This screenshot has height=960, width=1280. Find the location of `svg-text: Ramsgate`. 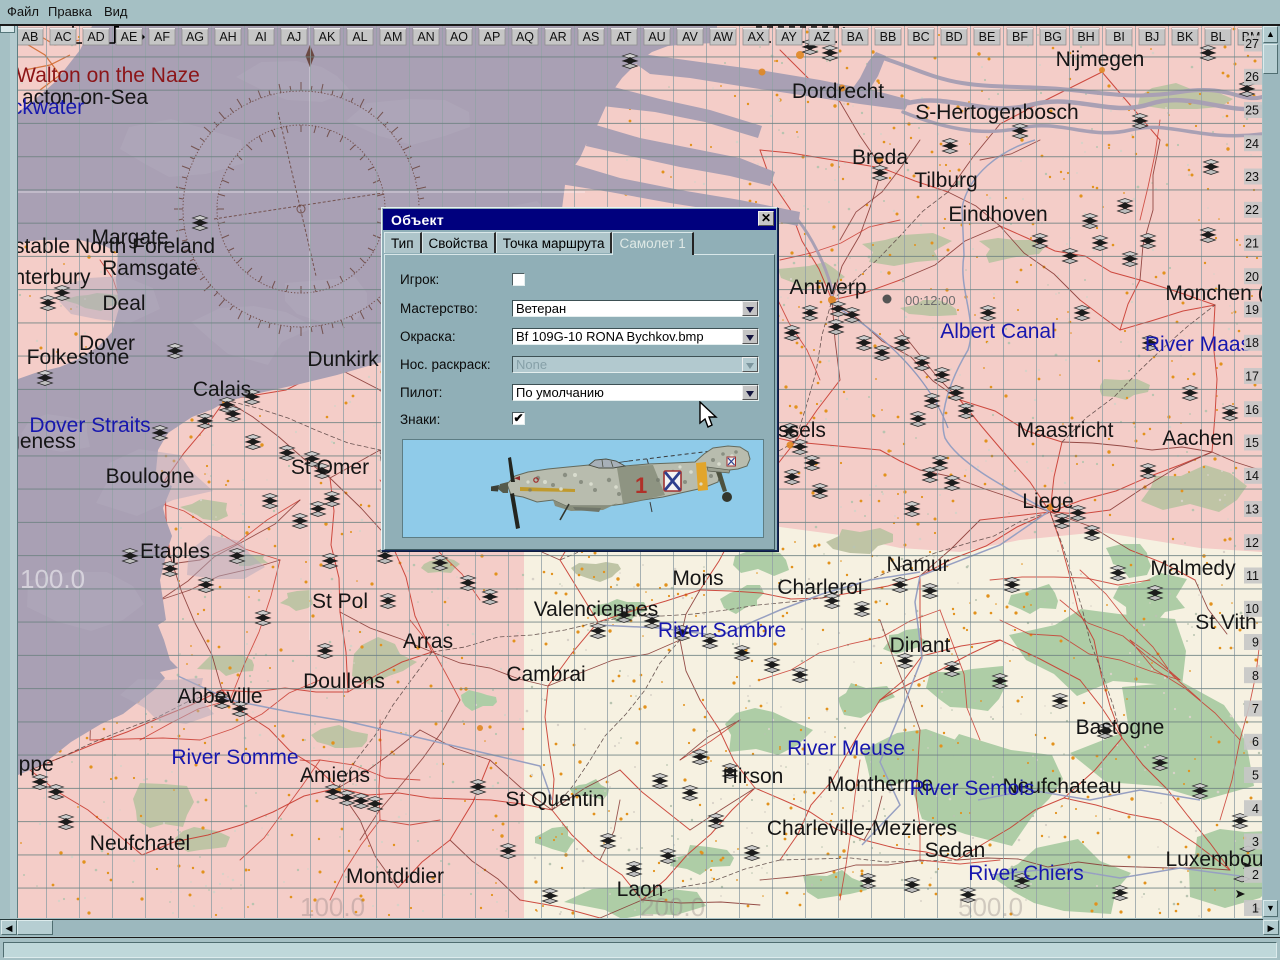

svg-text: Ramsgate is located at coordinates (150, 268).